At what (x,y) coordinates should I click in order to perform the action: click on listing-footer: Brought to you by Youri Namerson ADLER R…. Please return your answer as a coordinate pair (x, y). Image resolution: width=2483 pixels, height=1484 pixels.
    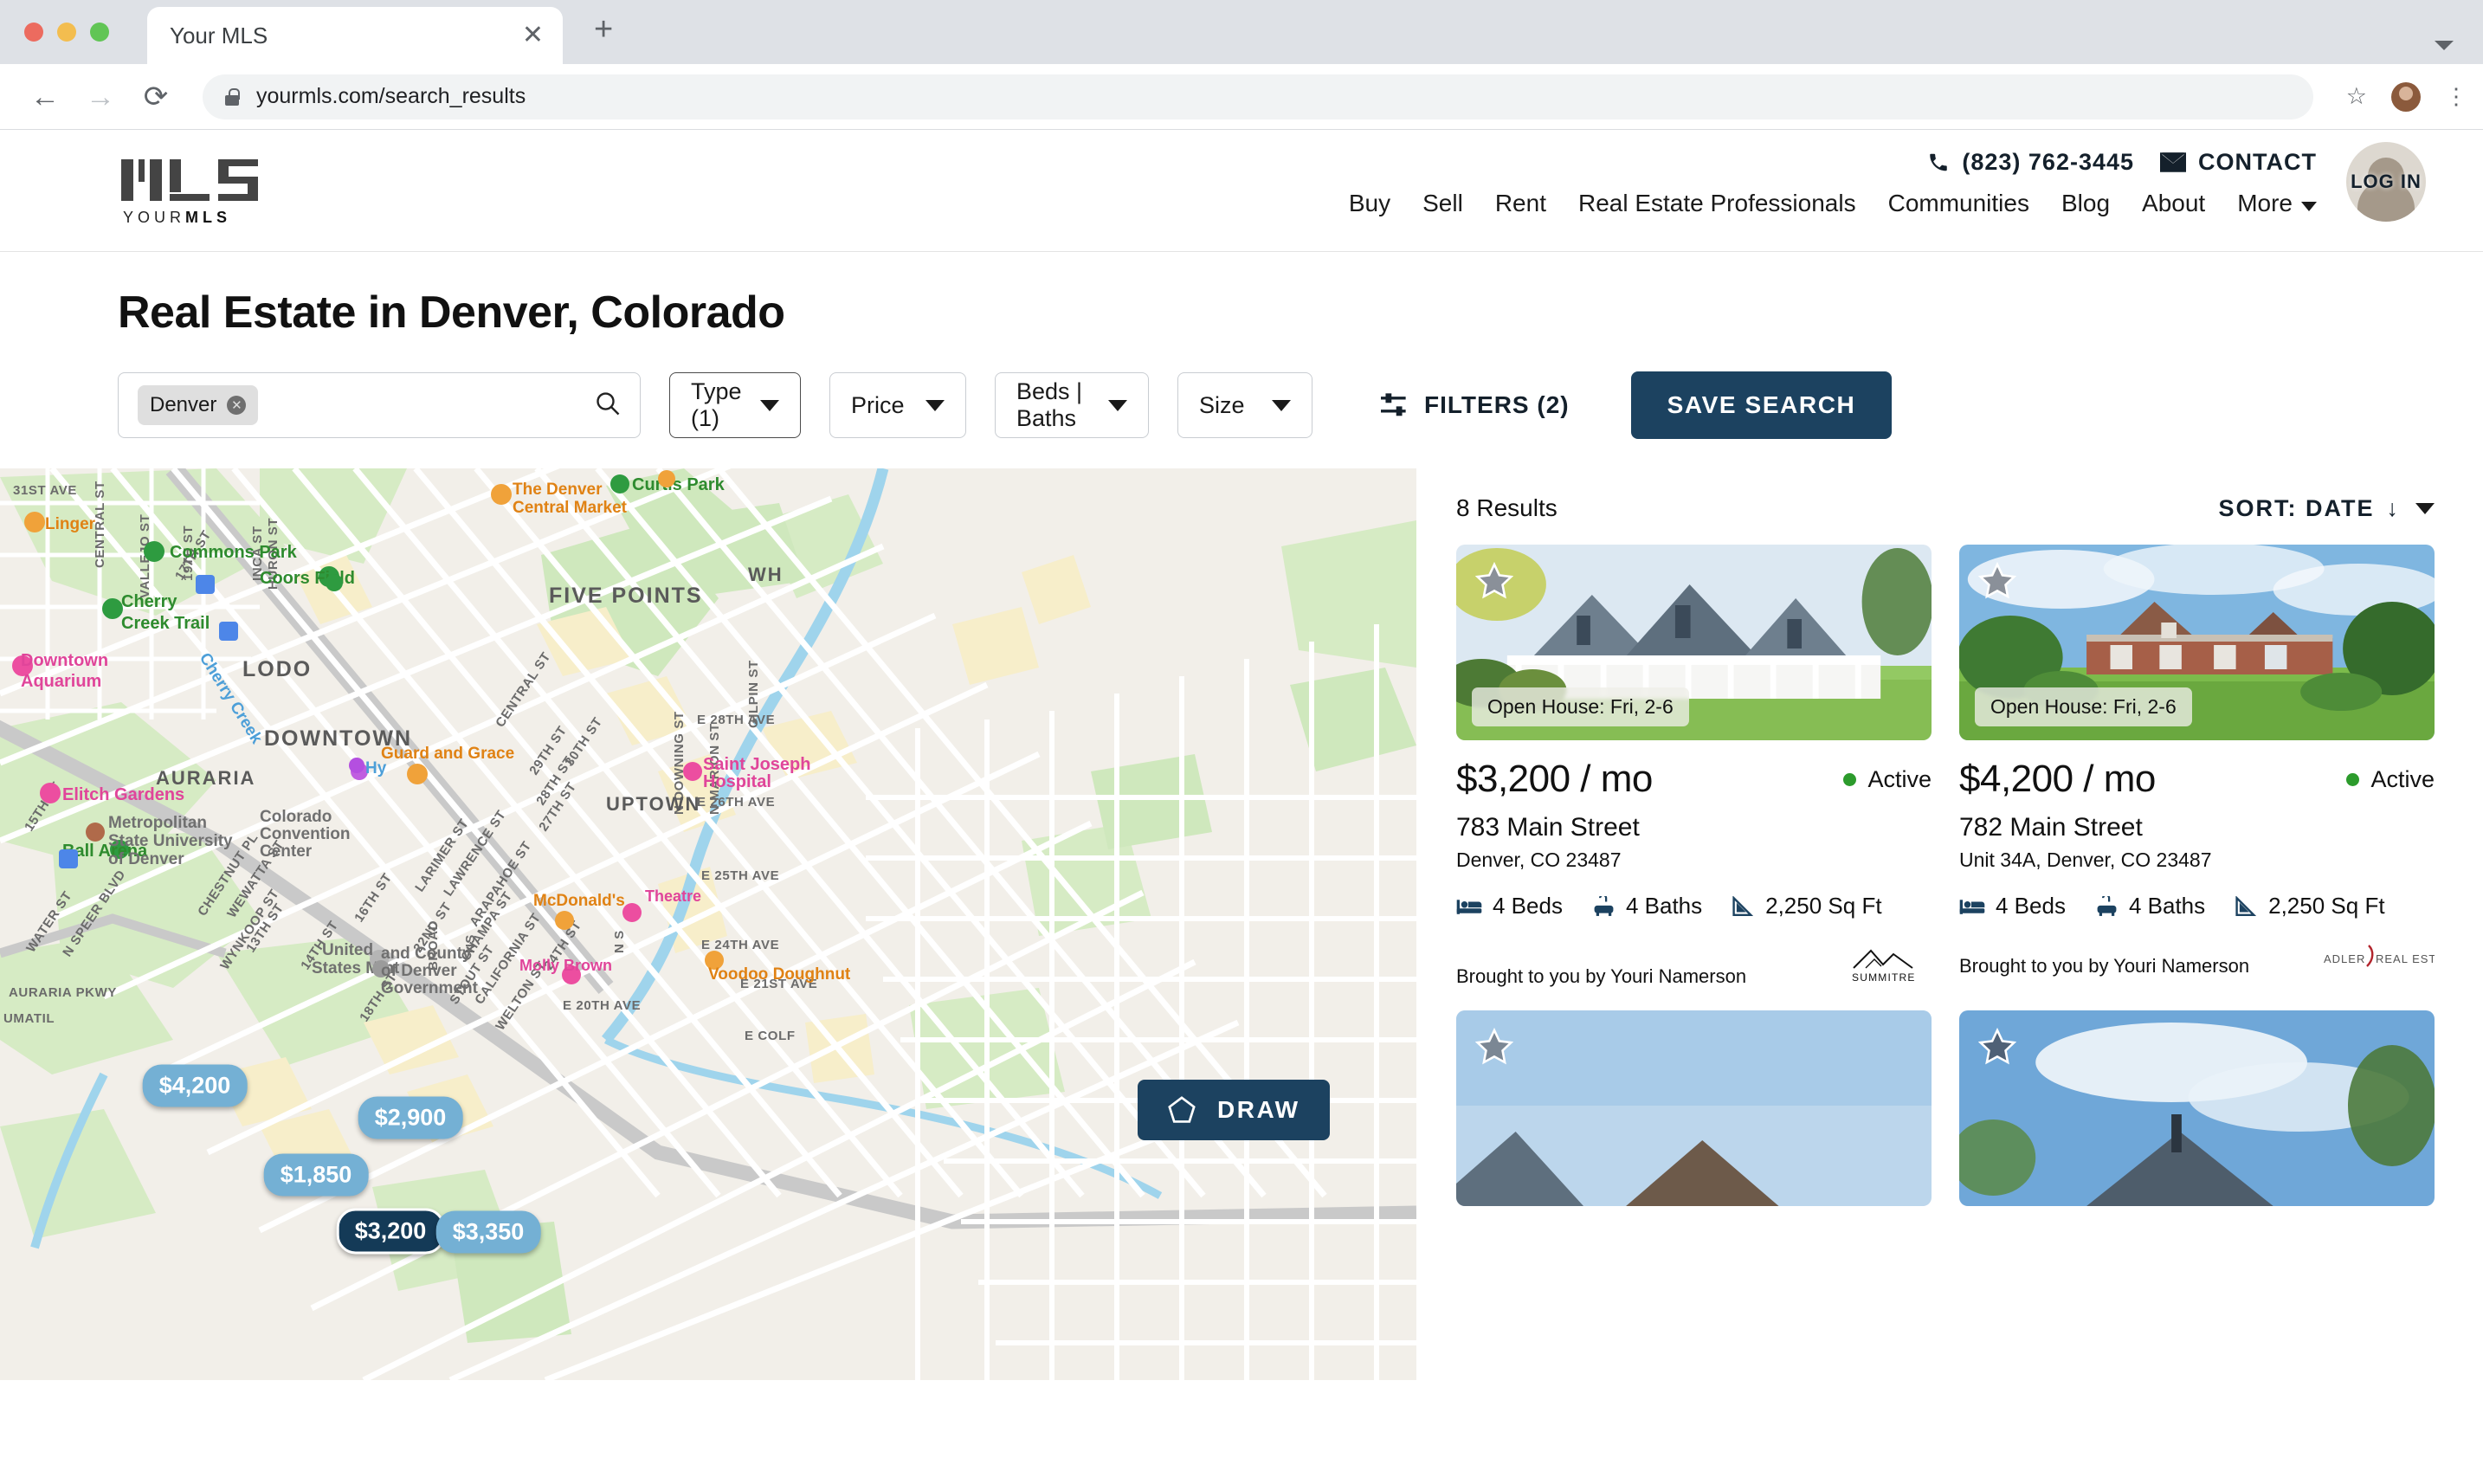
    Looking at the image, I should click on (2209, 960).